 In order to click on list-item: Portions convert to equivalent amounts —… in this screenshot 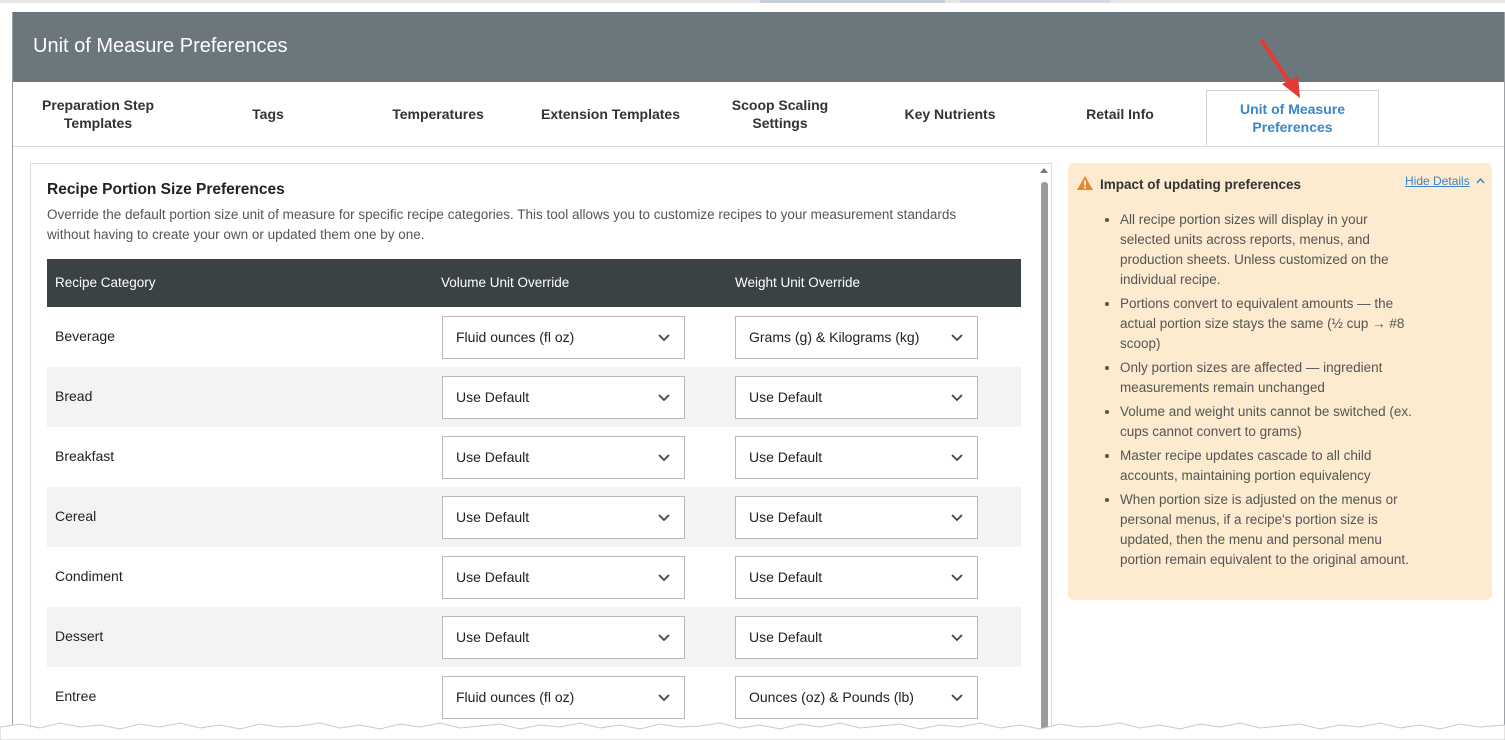, I will do `click(1270, 324)`.